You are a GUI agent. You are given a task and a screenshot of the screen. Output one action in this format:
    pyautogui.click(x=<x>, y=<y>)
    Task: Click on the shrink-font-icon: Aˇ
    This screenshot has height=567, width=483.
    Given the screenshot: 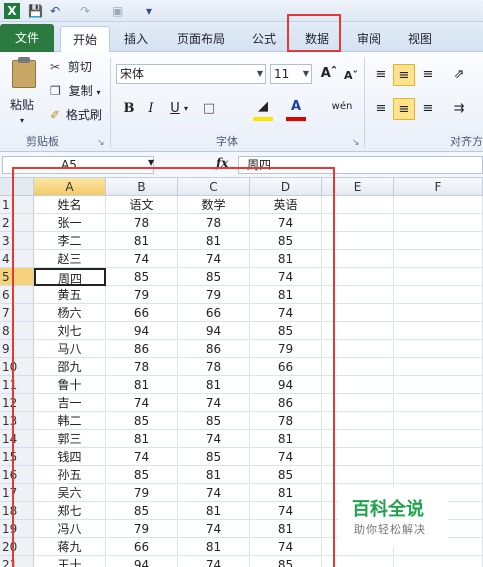 What is the action you would take?
    pyautogui.click(x=351, y=76)
    